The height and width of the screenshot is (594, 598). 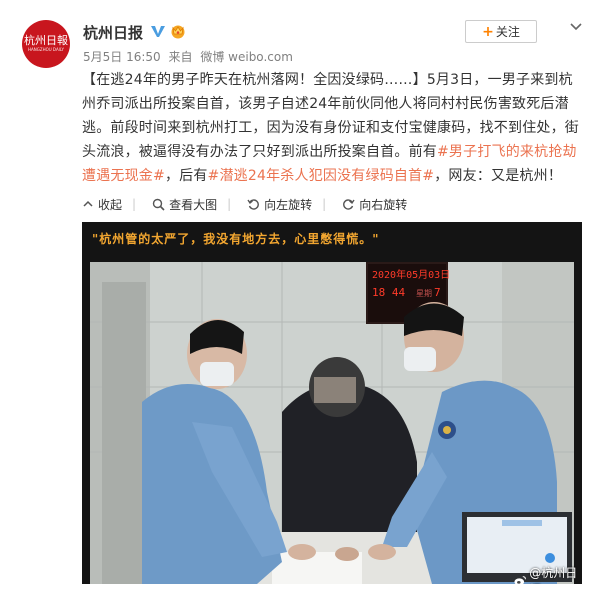 I want to click on post-text-part2: ，后有, so click(x=186, y=176).